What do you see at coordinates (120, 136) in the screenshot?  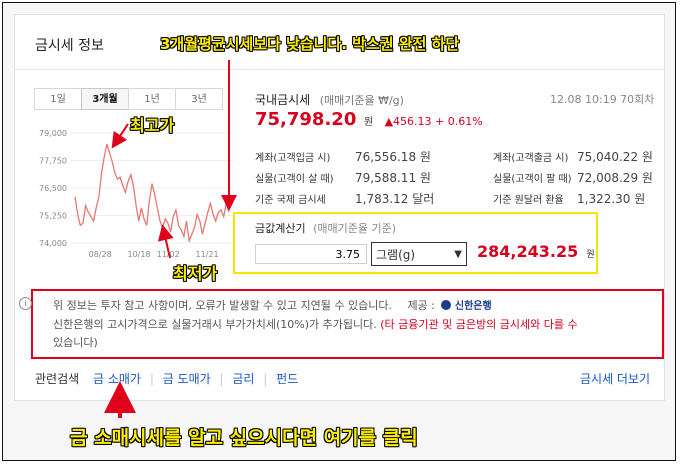 I see `arrow-high` at bounding box center [120, 136].